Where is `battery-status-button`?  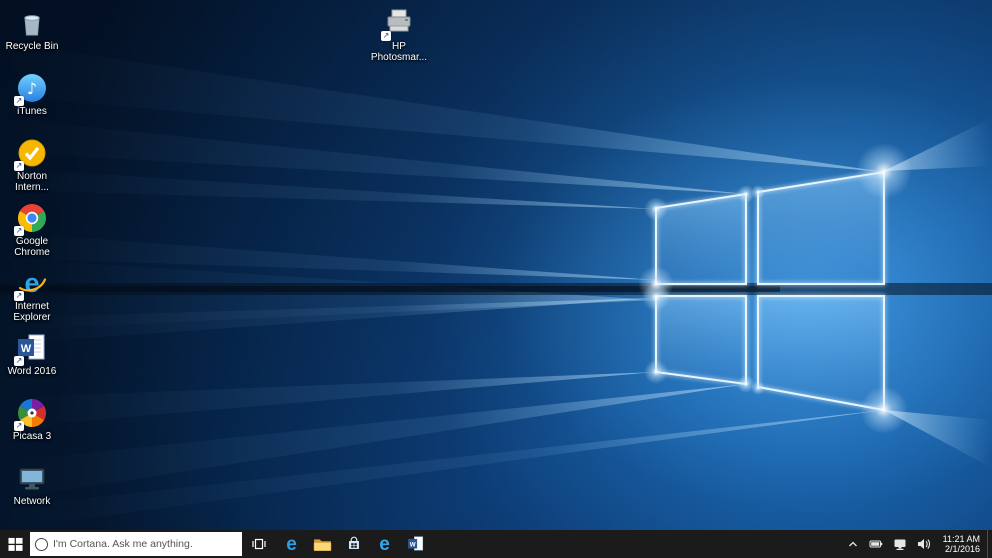 battery-status-button is located at coordinates (876, 544).